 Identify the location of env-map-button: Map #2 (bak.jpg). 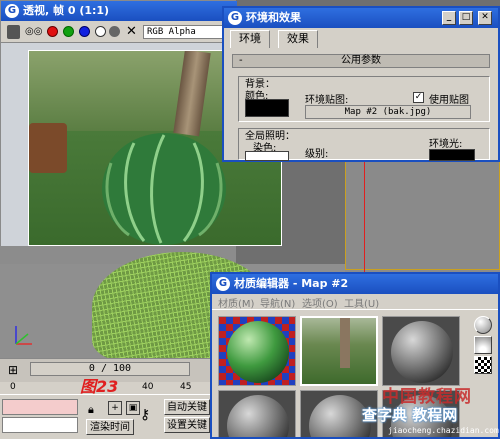
(388, 112).